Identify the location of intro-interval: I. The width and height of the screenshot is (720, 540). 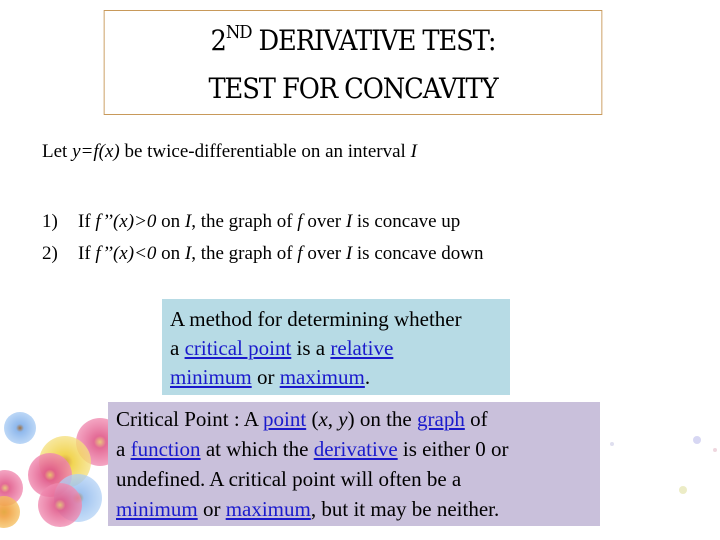
(413, 151).